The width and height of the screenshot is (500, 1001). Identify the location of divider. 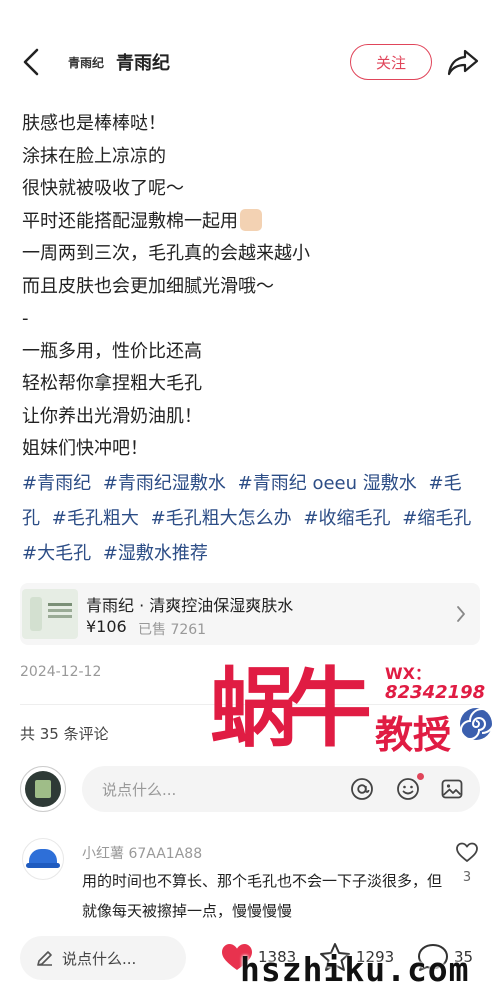
(250, 704).